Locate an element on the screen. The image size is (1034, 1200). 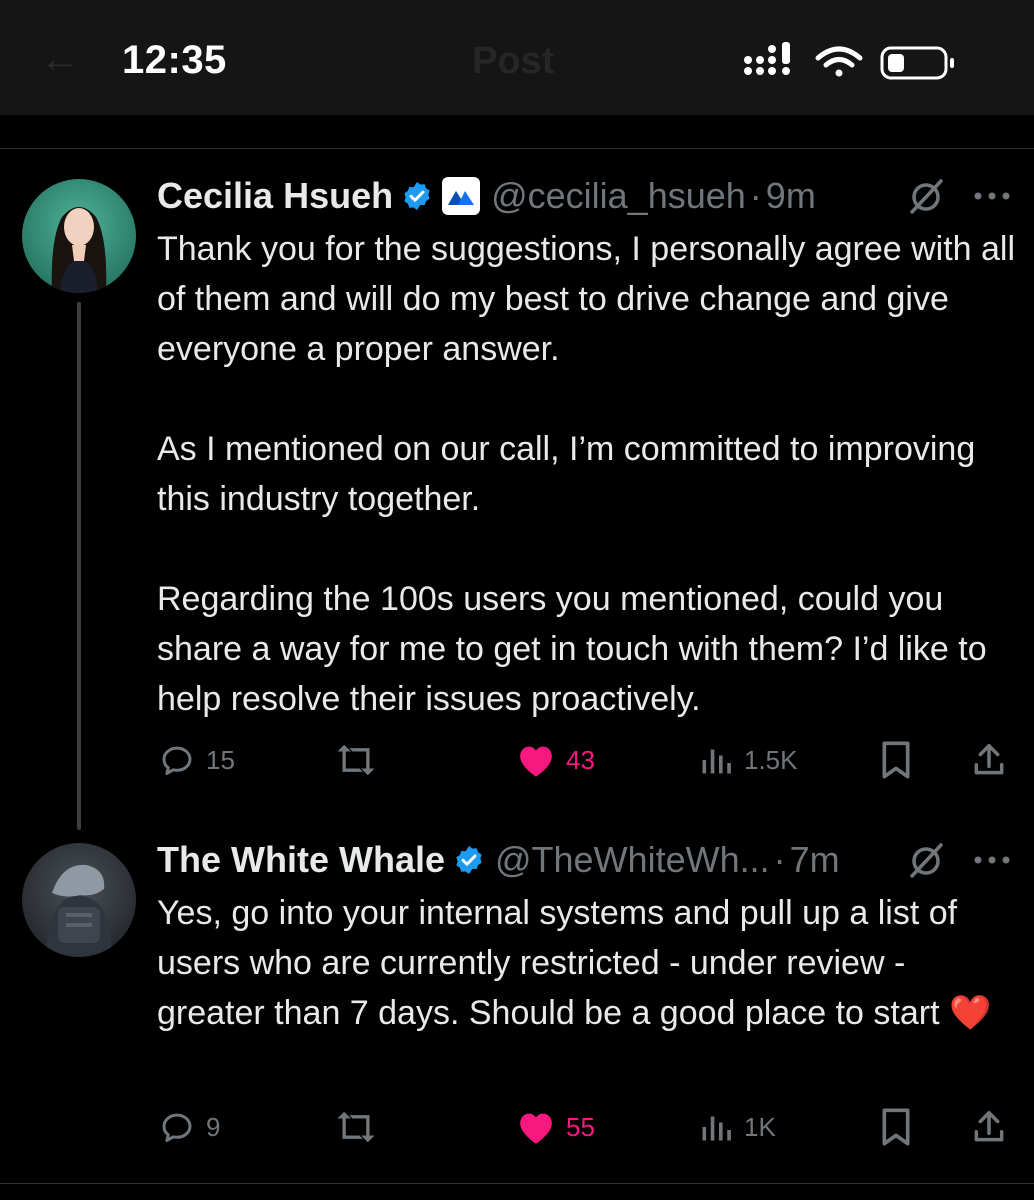
timestamp: 9m is located at coordinates (791, 196).